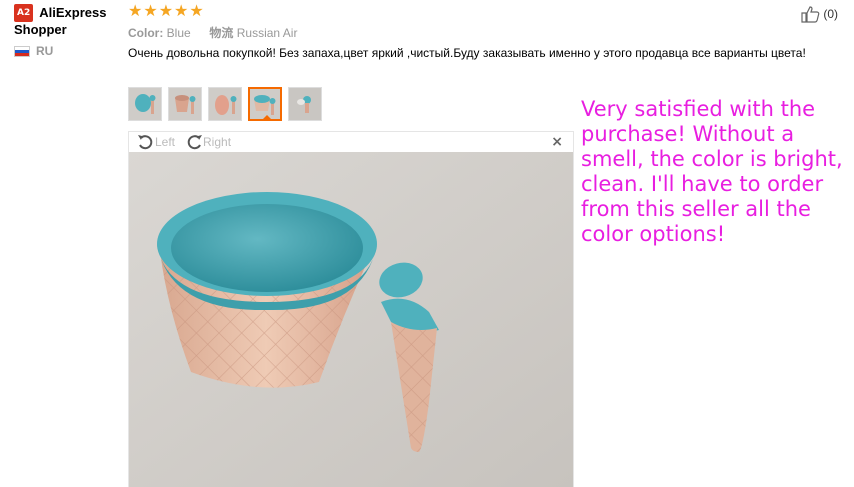  I want to click on color-value: Blue, so click(178, 33).